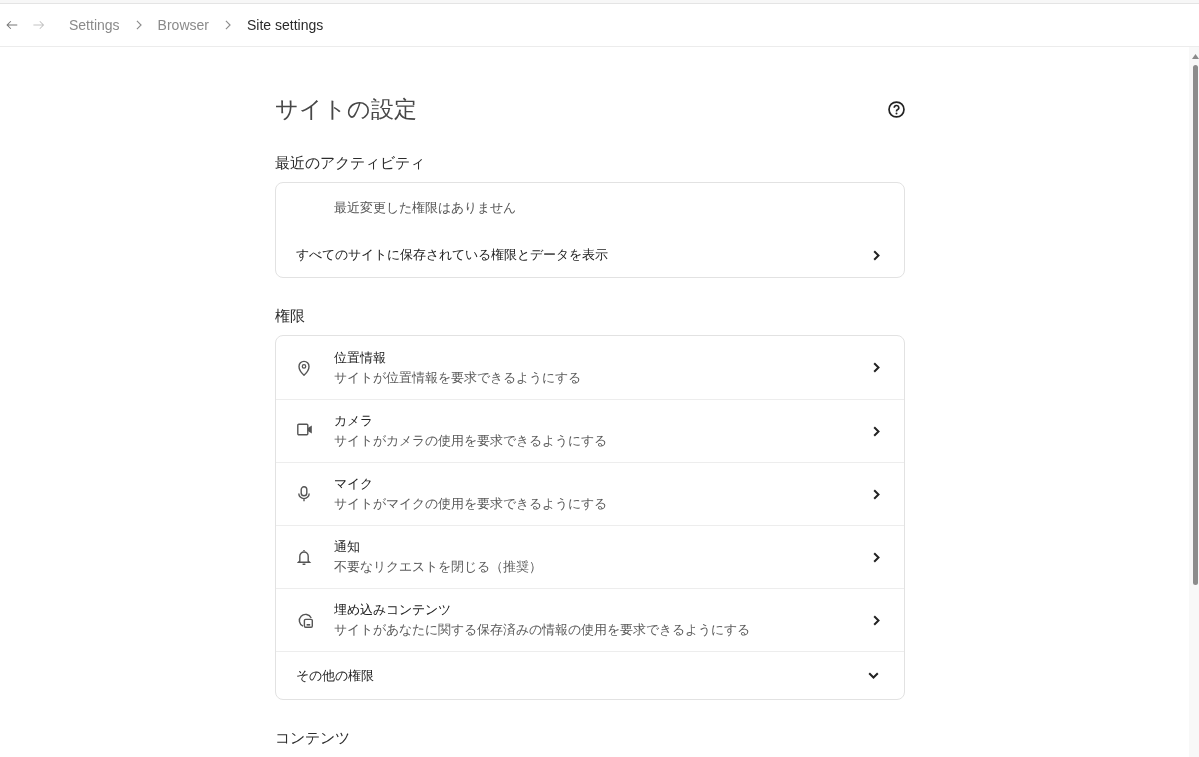  I want to click on section-heading: コンテンツ, so click(313, 738).